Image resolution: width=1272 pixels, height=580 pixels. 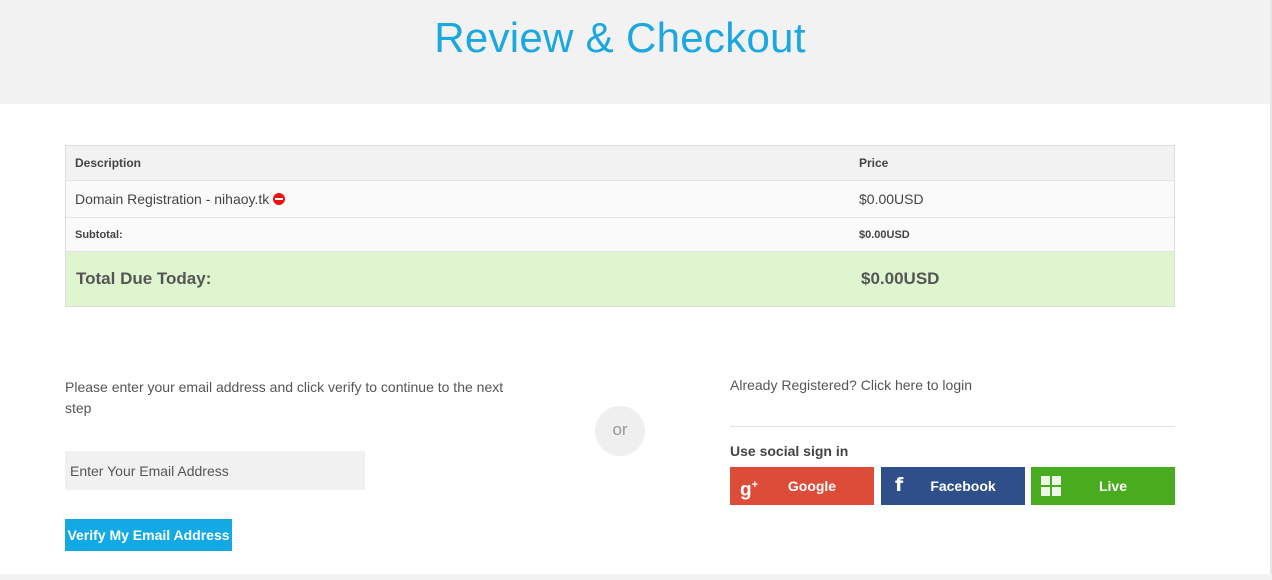 What do you see at coordinates (620, 278) in the screenshot?
I see `total-due-row: Total Due Today: $0.00USD` at bounding box center [620, 278].